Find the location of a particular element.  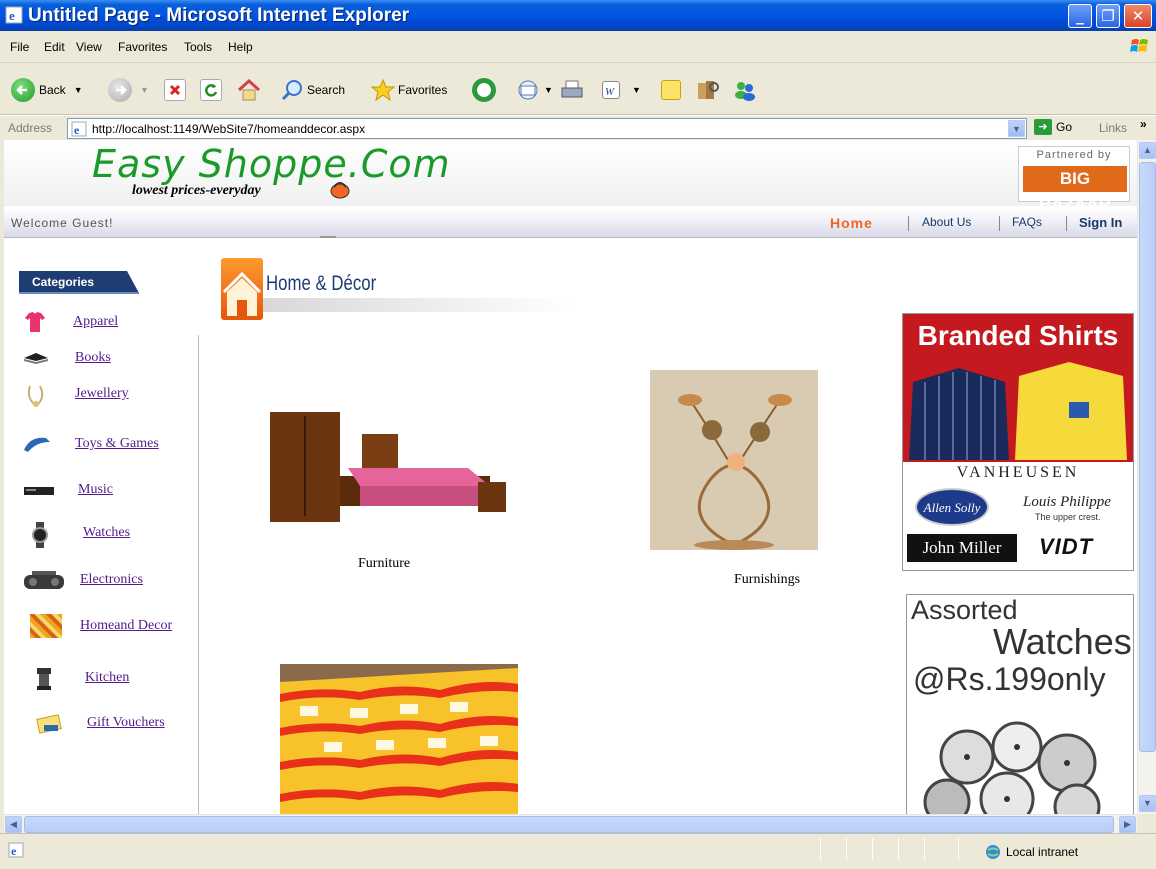

zone-label: Local intranet is located at coordinates (1042, 852).